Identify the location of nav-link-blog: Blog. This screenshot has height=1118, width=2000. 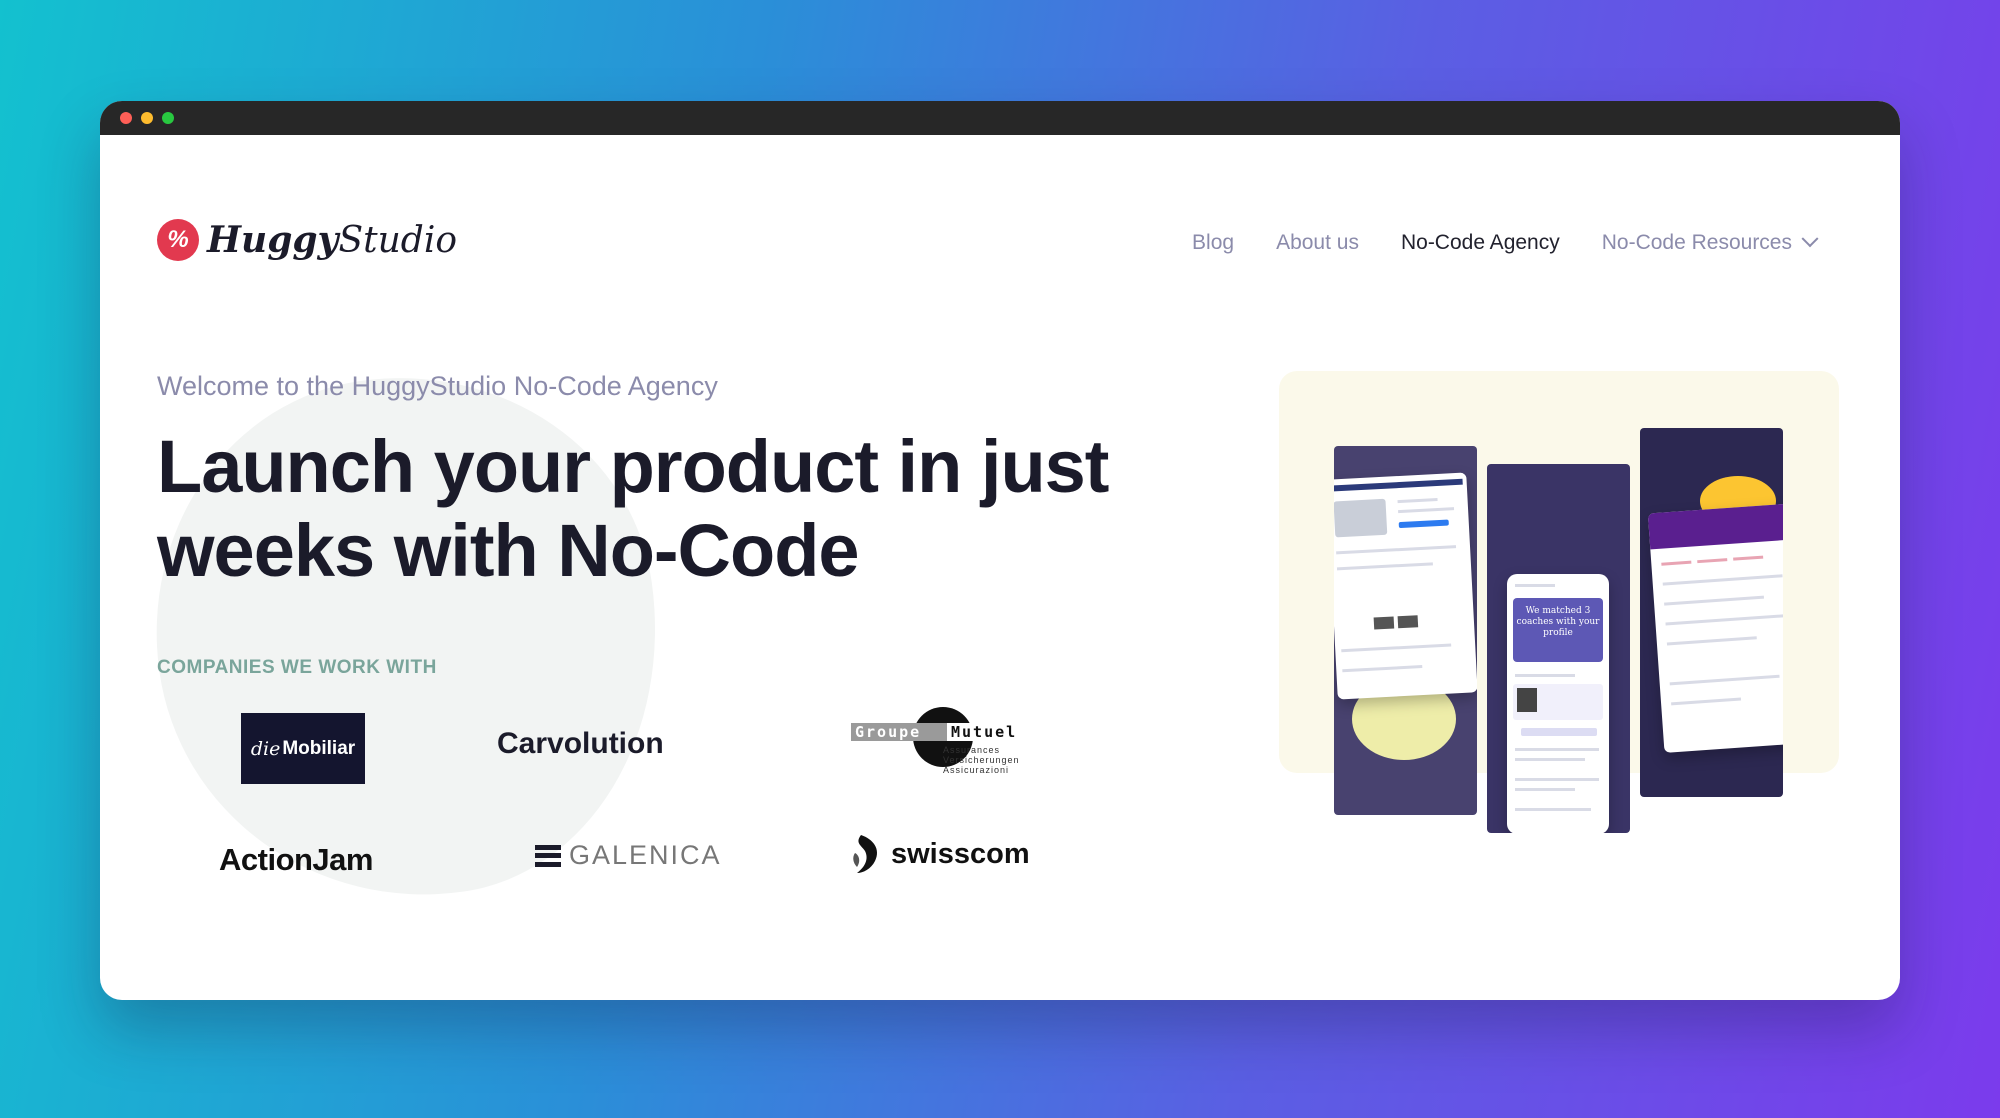
(1213, 243).